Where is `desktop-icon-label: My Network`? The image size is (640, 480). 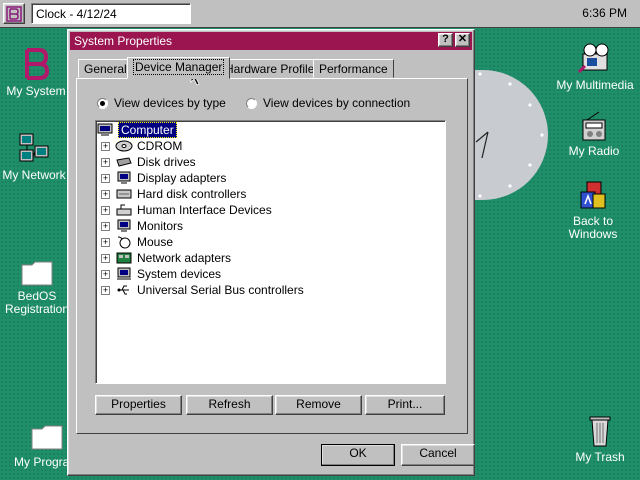
desktop-icon-label: My Network is located at coordinates (34, 175).